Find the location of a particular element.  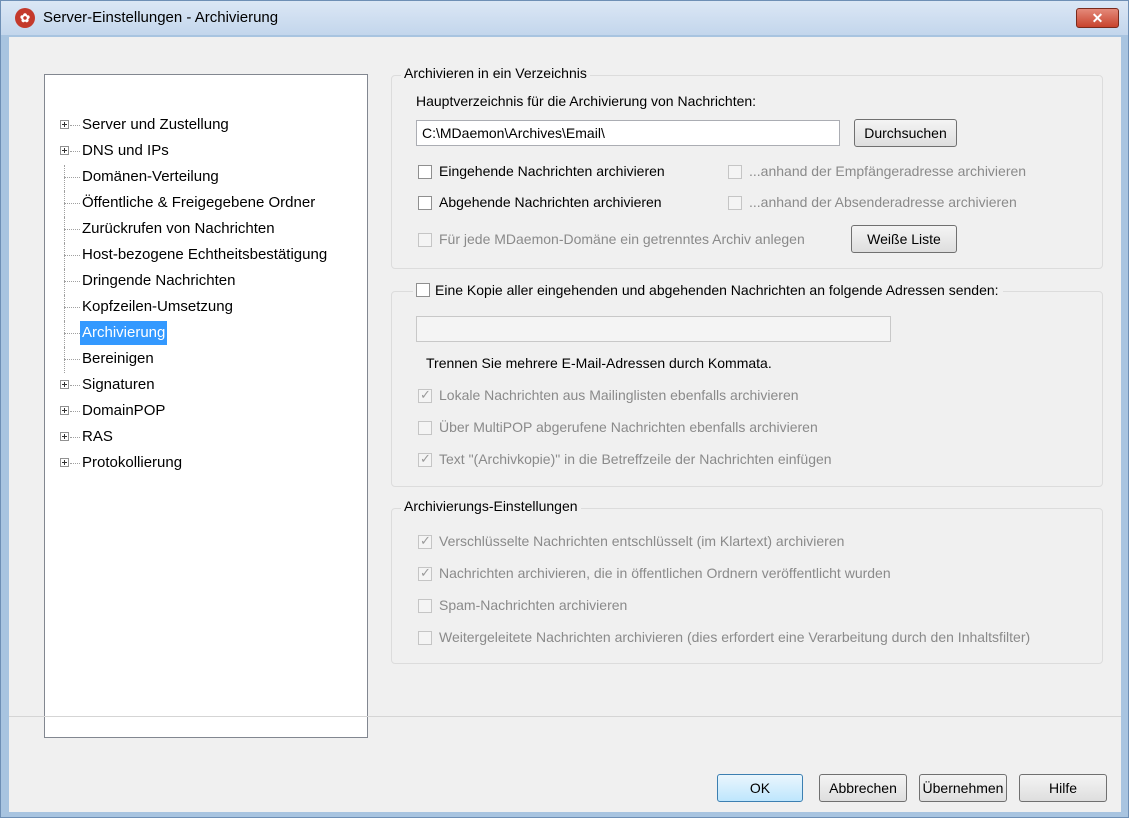

incoming-archive-checkbox is located at coordinates (425, 172).